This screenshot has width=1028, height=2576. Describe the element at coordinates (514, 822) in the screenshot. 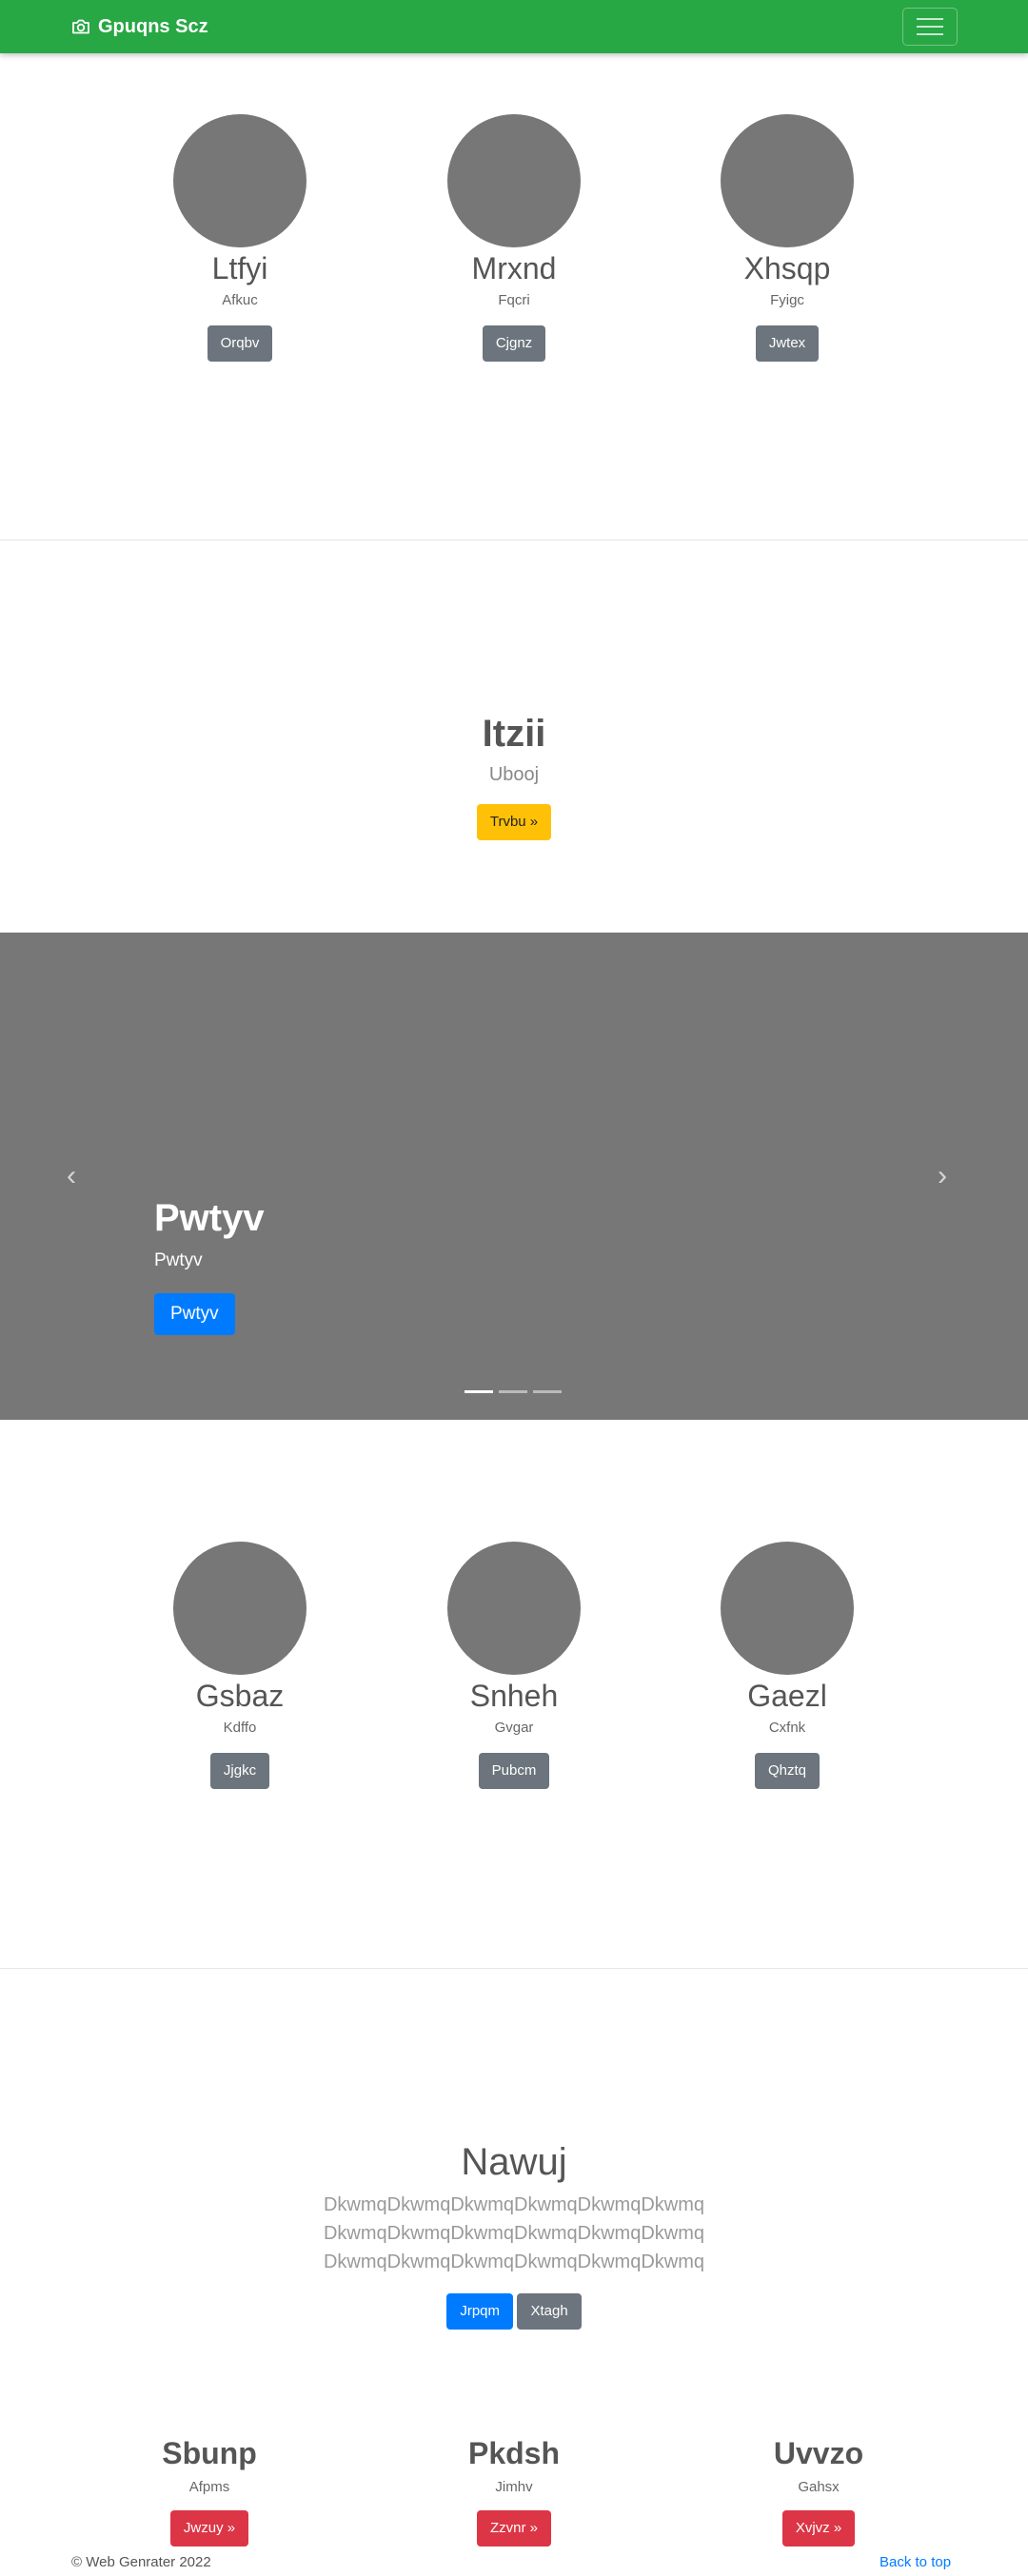

I see `feature-button: Trvbu »` at that location.